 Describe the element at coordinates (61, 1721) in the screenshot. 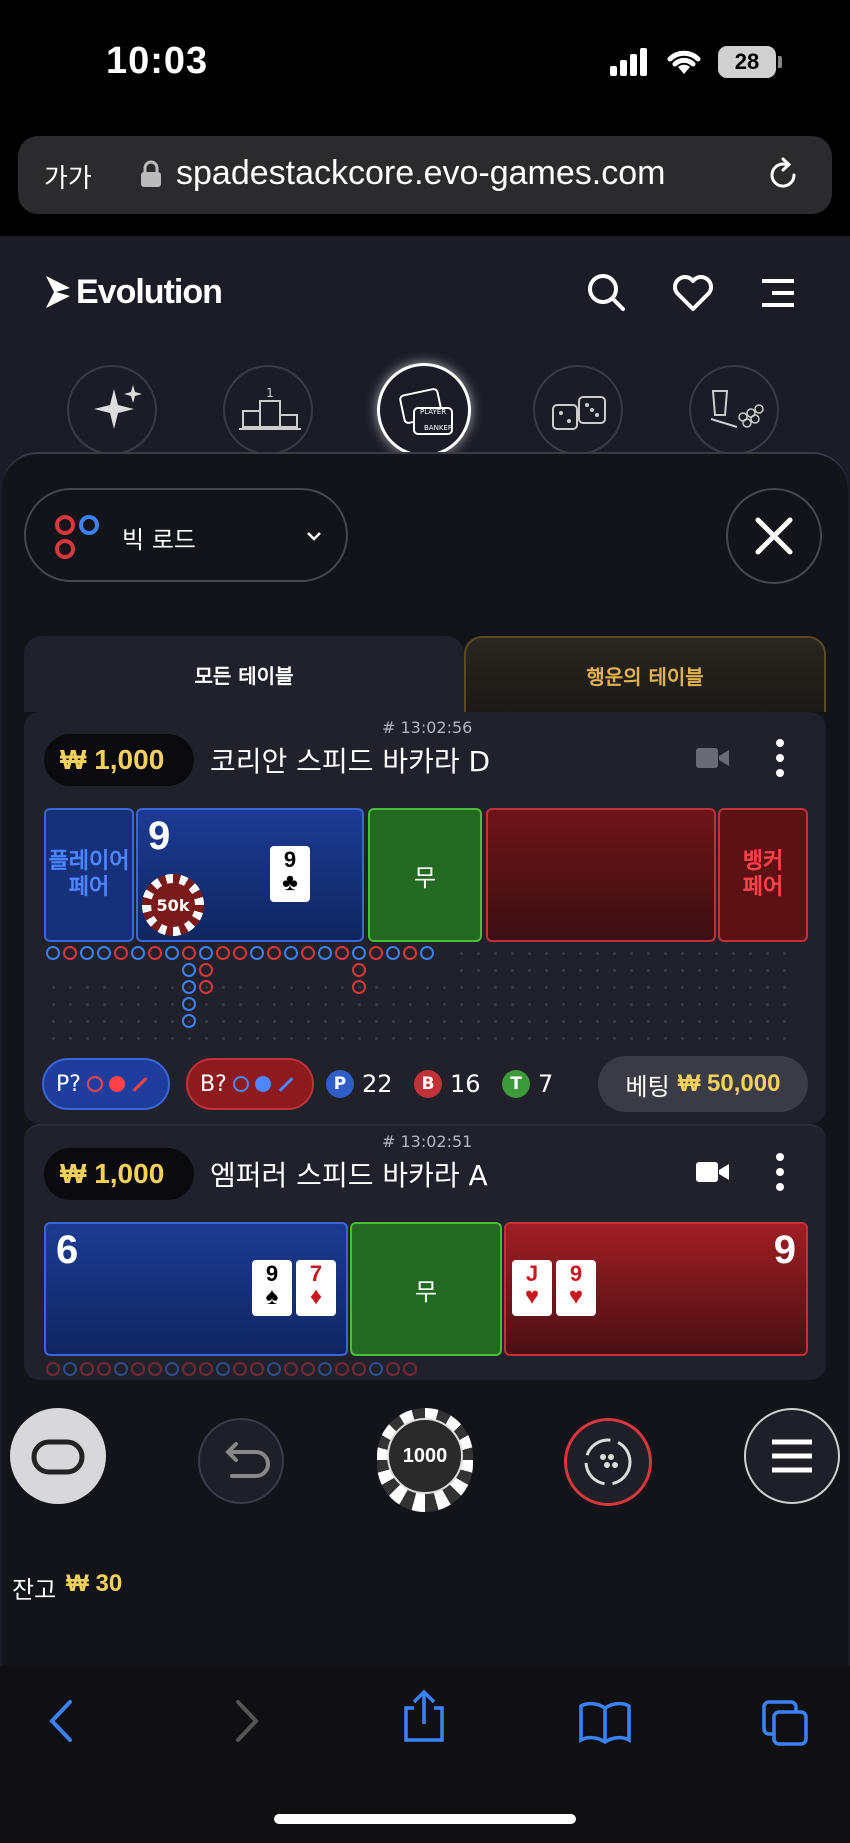

I see `back-icon` at that location.